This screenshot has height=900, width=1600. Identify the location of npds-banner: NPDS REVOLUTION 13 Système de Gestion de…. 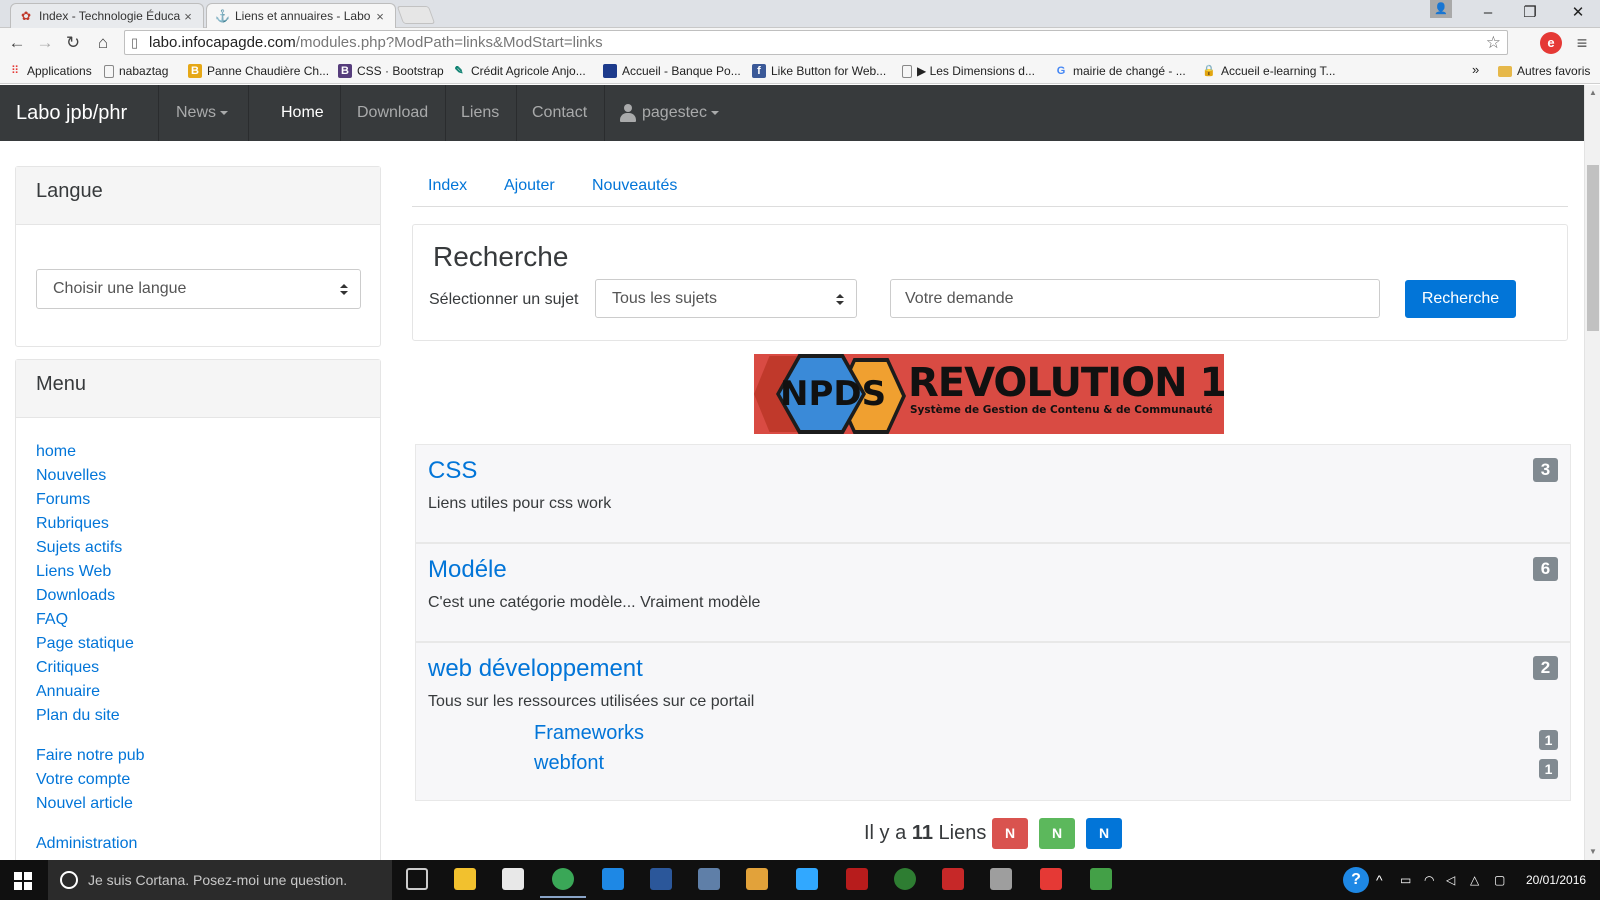
(989, 394).